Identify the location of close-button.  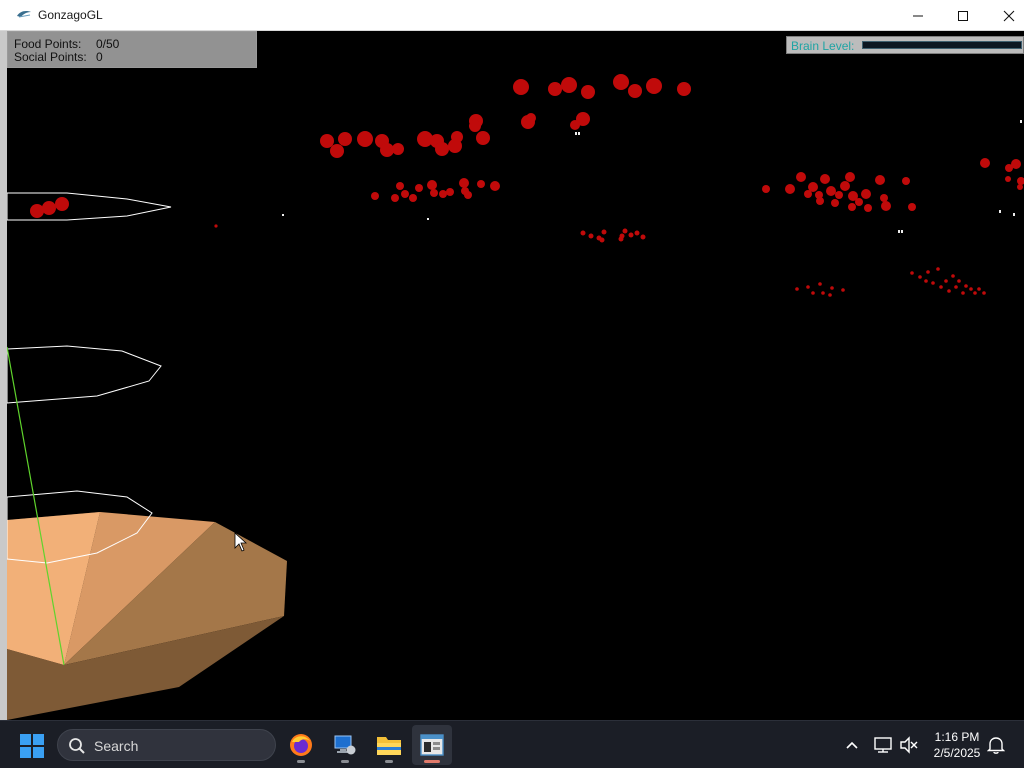
(1005, 15).